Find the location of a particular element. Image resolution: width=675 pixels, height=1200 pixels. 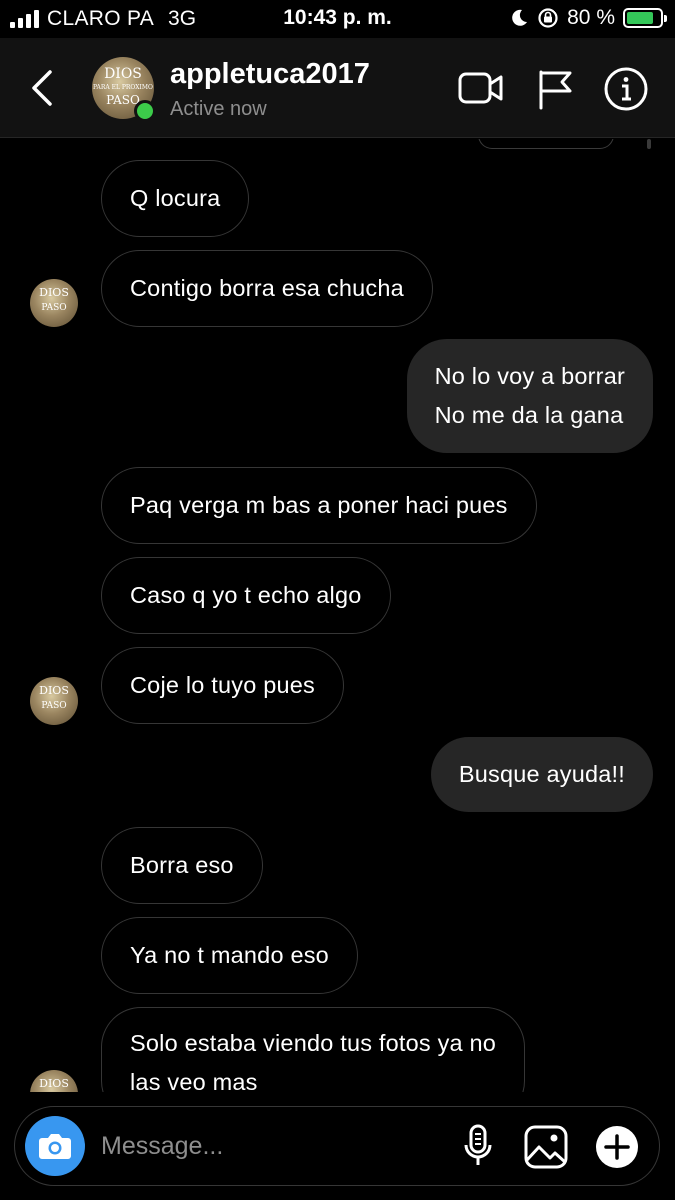

back-chevron-icon is located at coordinates (42, 88).